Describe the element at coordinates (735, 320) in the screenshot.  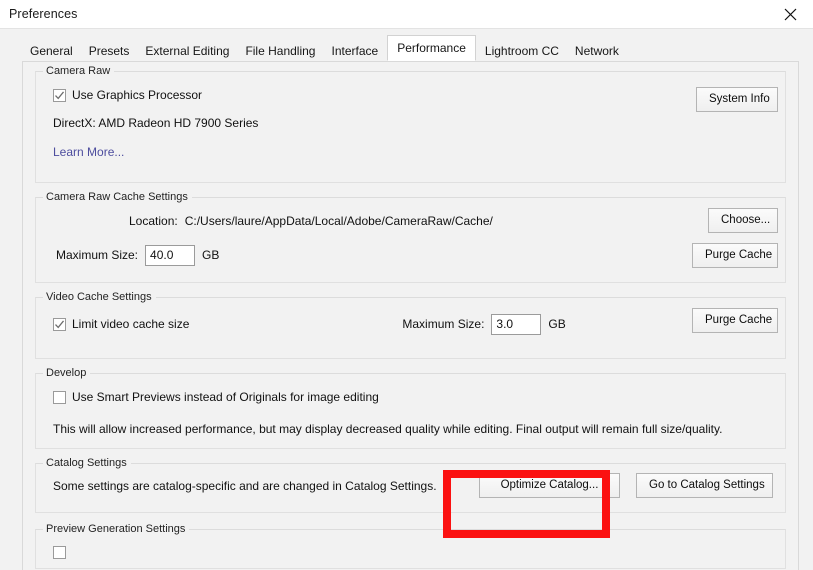
I see `purge-video-cache-button: Purge Cache` at that location.